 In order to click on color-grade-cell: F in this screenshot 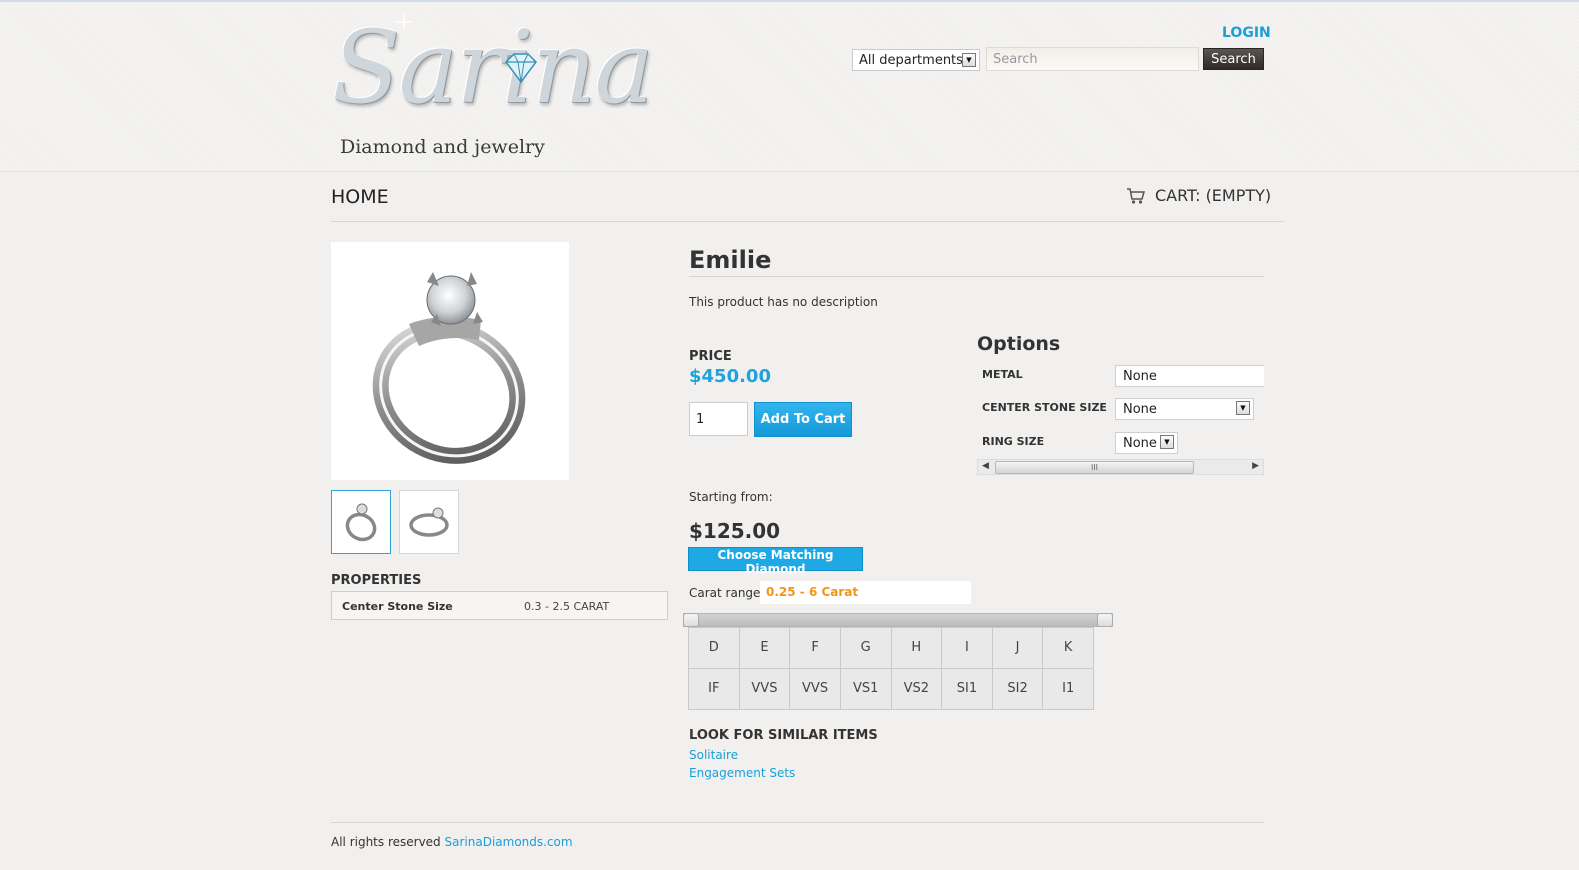, I will do `click(815, 648)`.